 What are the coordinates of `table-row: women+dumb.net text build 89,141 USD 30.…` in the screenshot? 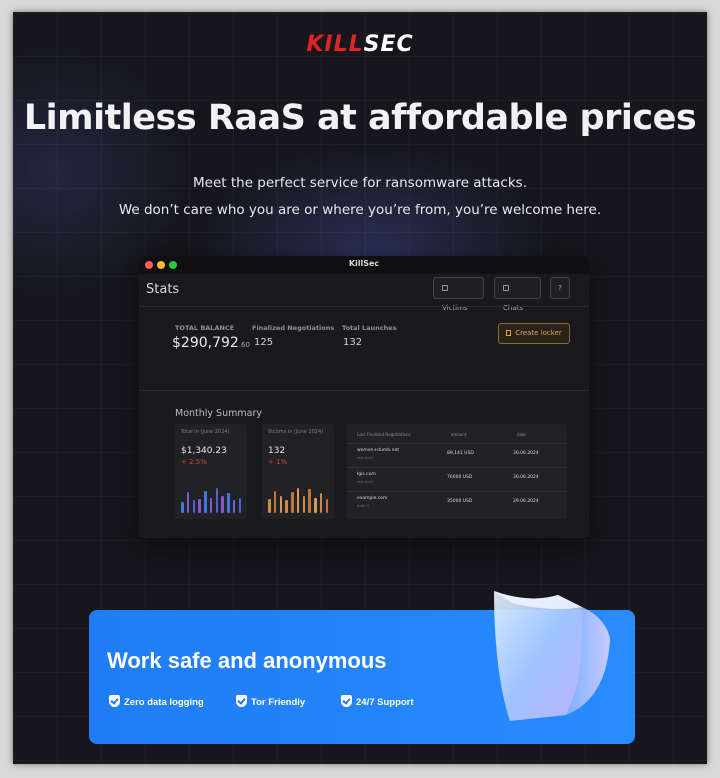 It's located at (457, 455).